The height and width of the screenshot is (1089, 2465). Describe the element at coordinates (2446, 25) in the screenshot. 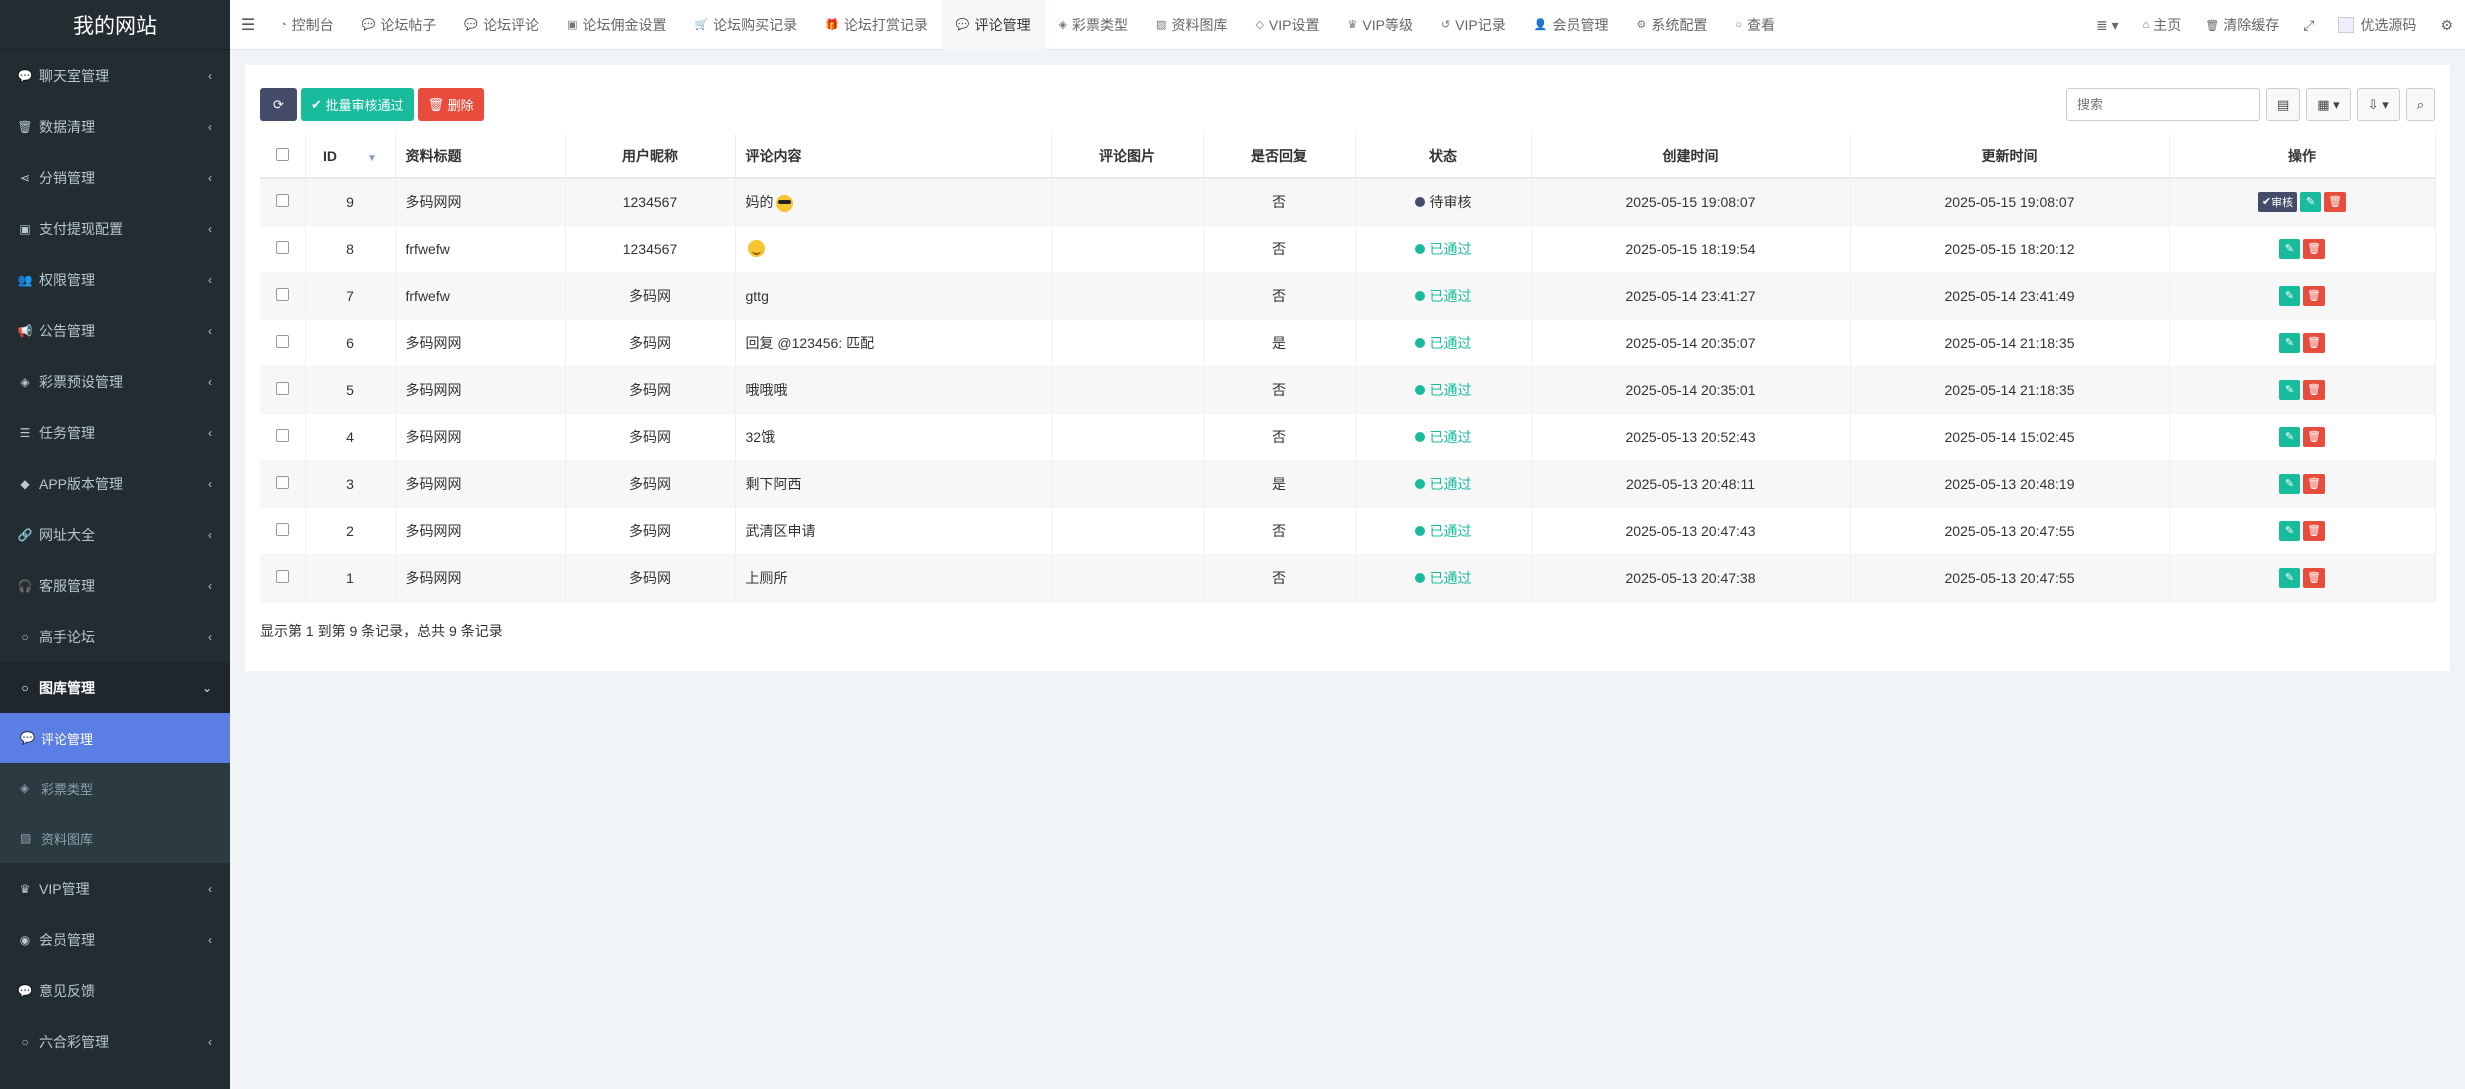

I see `settings-button: ⚙` at that location.